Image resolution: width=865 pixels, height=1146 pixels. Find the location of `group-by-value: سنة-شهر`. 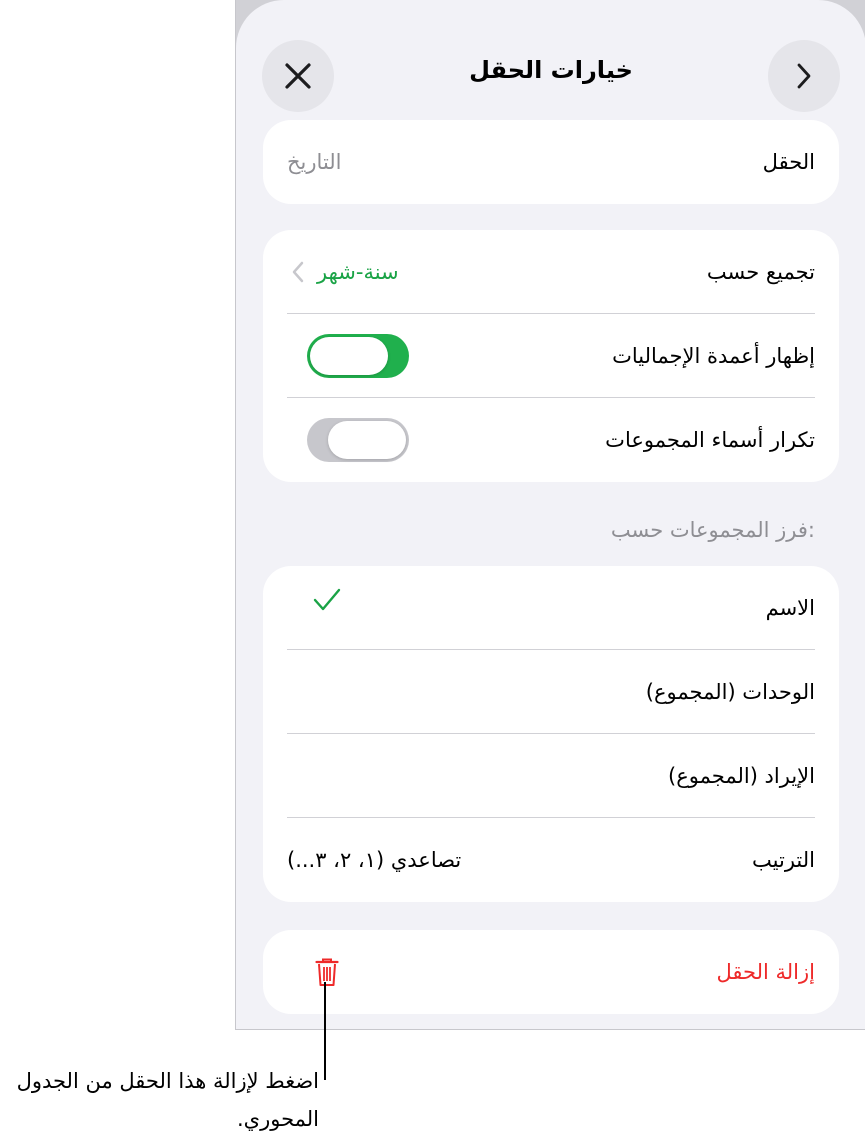

group-by-value: سنة-شهر is located at coordinates (358, 272).